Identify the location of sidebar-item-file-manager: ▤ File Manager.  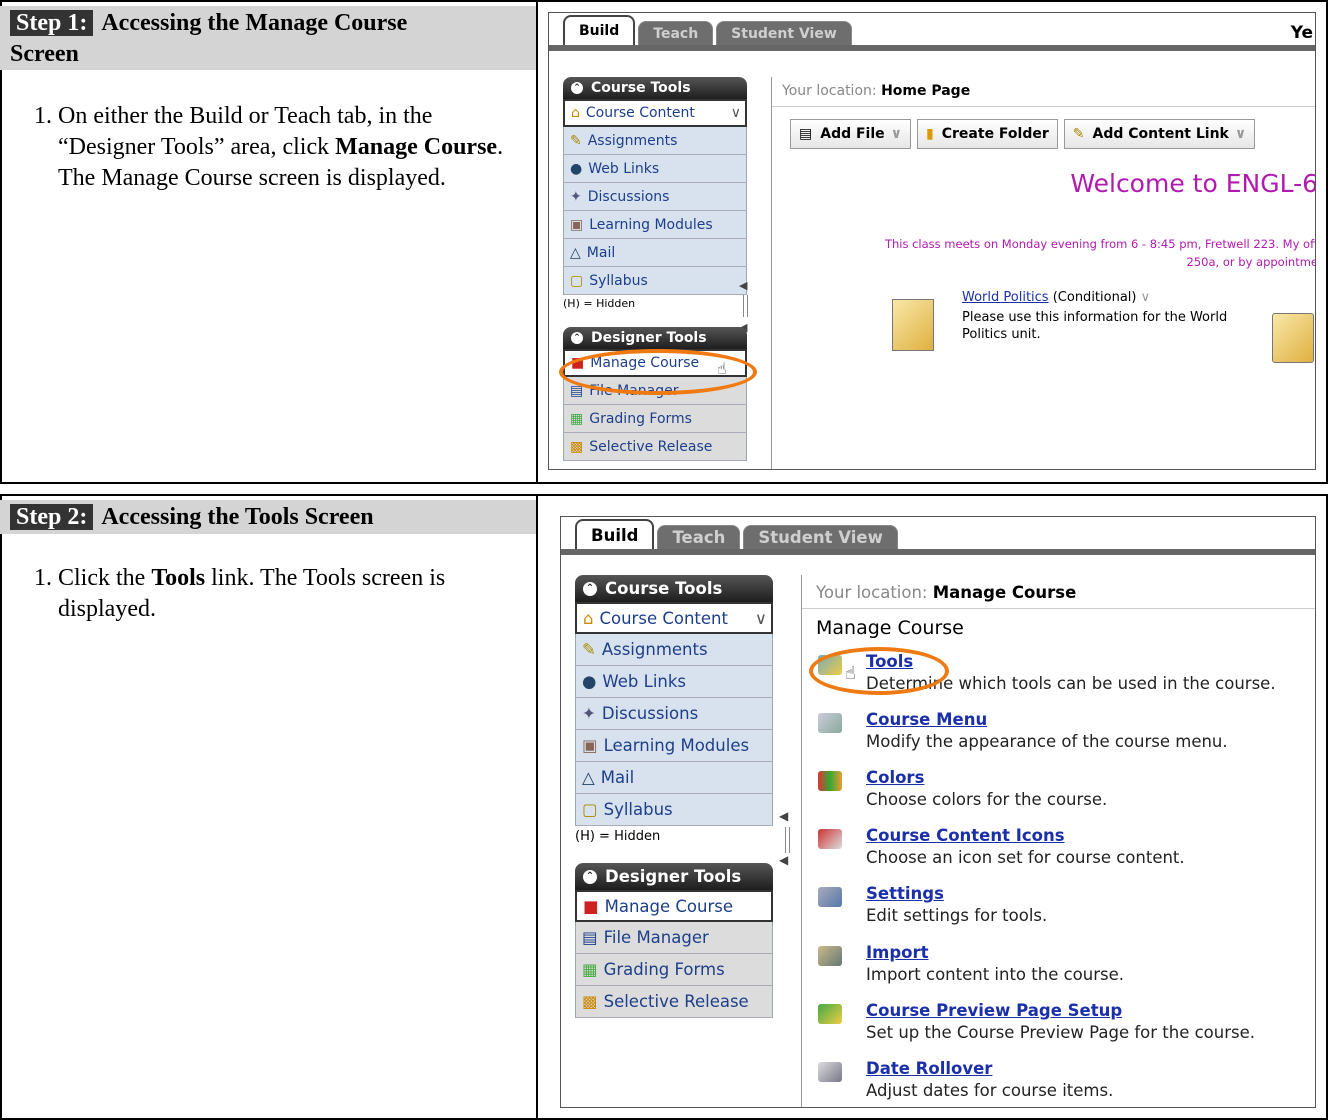
(674, 938).